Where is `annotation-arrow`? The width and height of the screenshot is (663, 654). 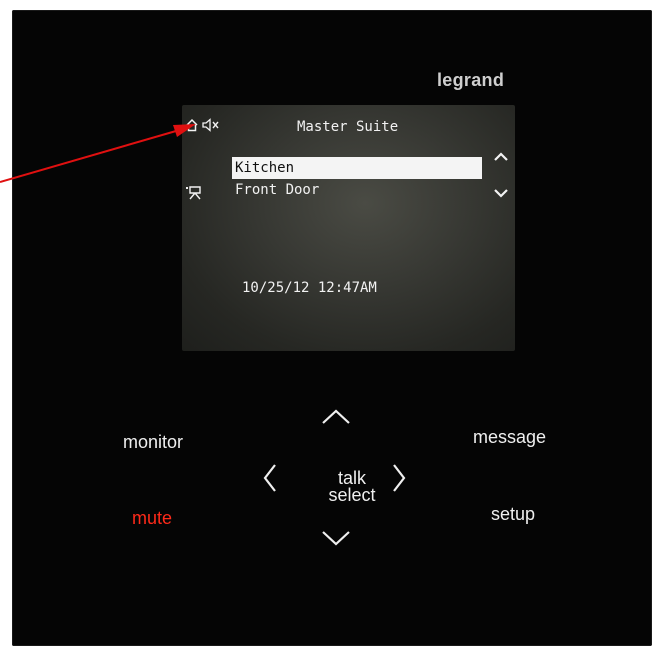
annotation-arrow is located at coordinates (98, 153).